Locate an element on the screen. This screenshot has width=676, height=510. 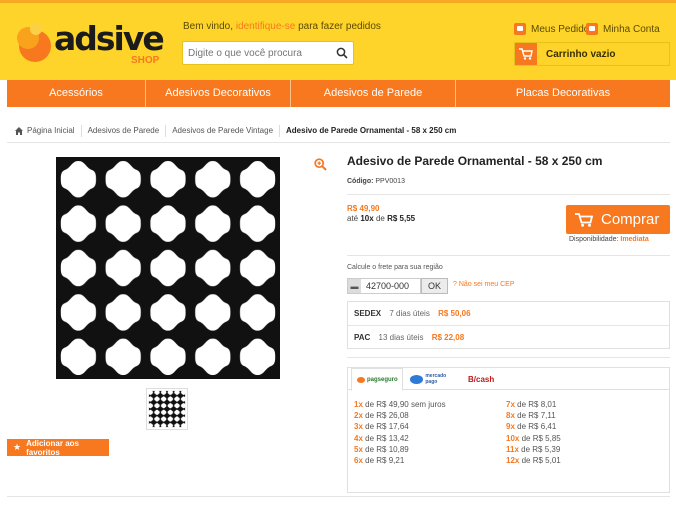
my-account-label: Minha Conta is located at coordinates (631, 29).